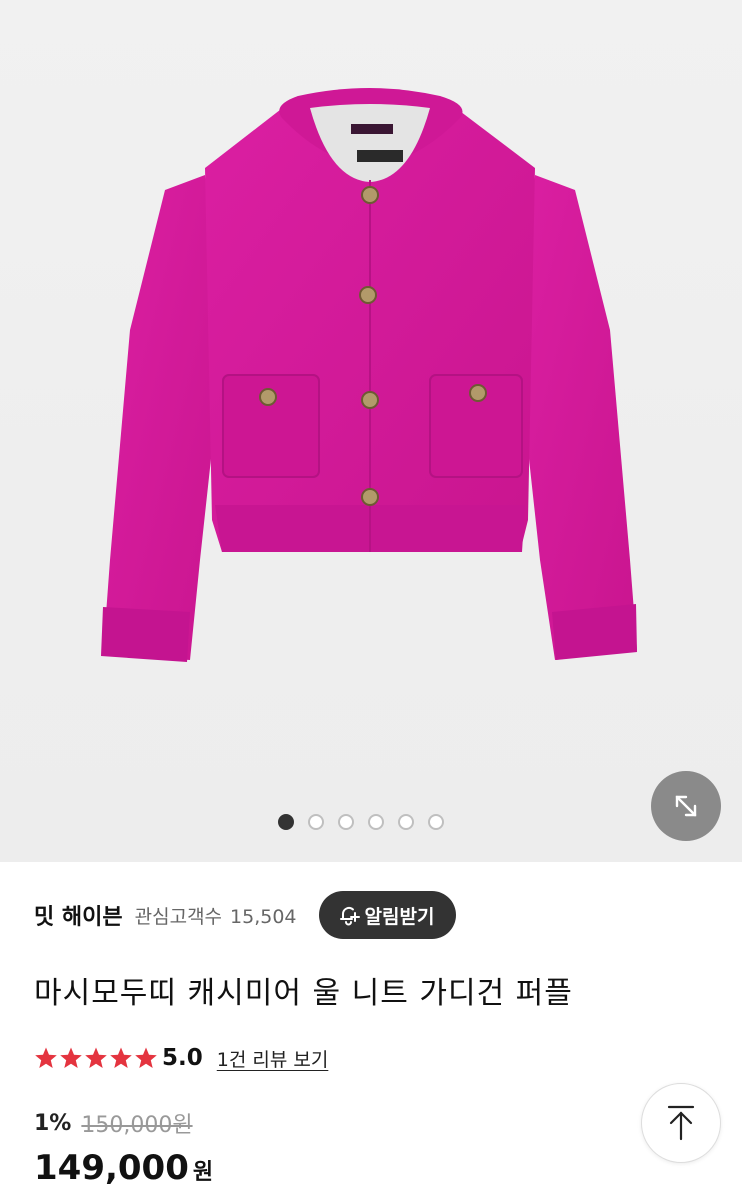  What do you see at coordinates (303, 993) in the screenshot?
I see `product-title: 마시모두띠 캐시미어 울 니트 가디건 퍼플` at bounding box center [303, 993].